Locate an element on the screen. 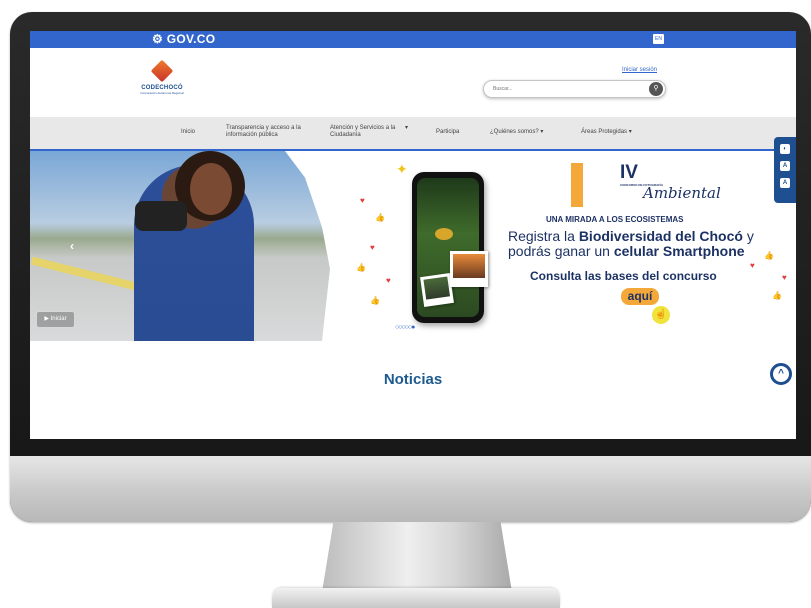 The image size is (811, 608). chevron-up-icon: ^ is located at coordinates (781, 374).